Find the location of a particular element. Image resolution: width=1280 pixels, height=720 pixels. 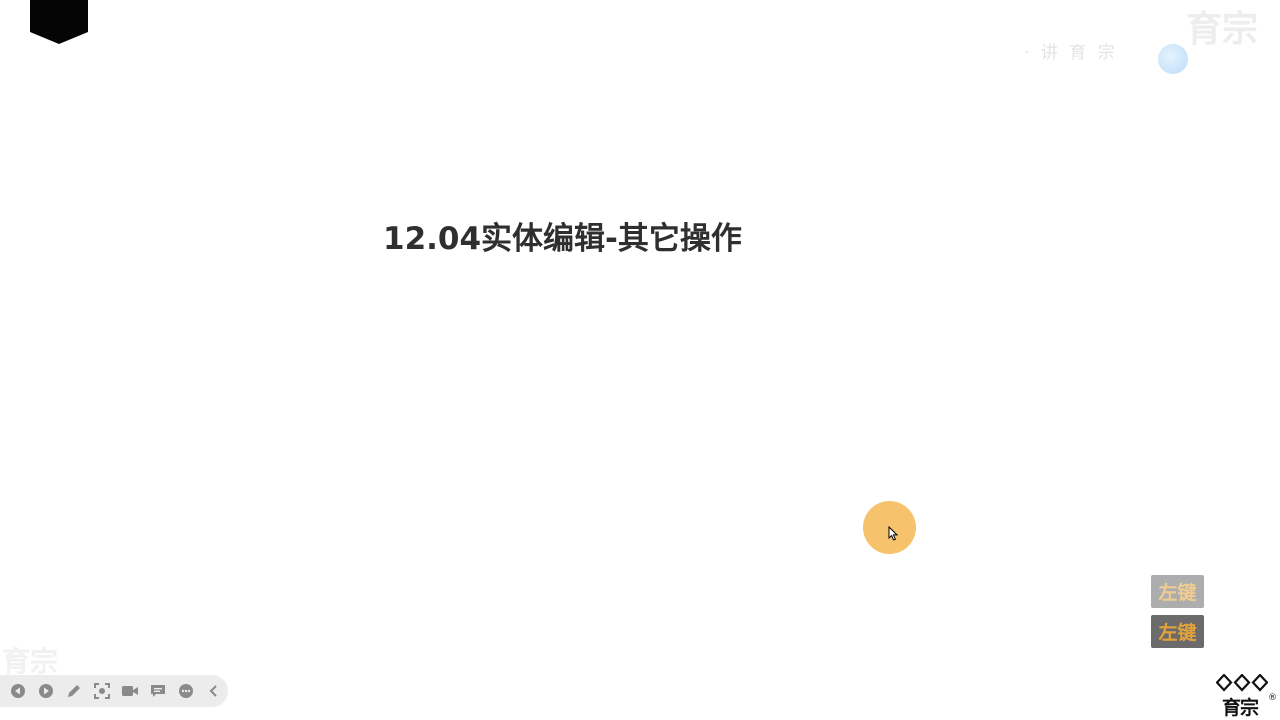

watermark-dot-icon is located at coordinates (1173, 59).